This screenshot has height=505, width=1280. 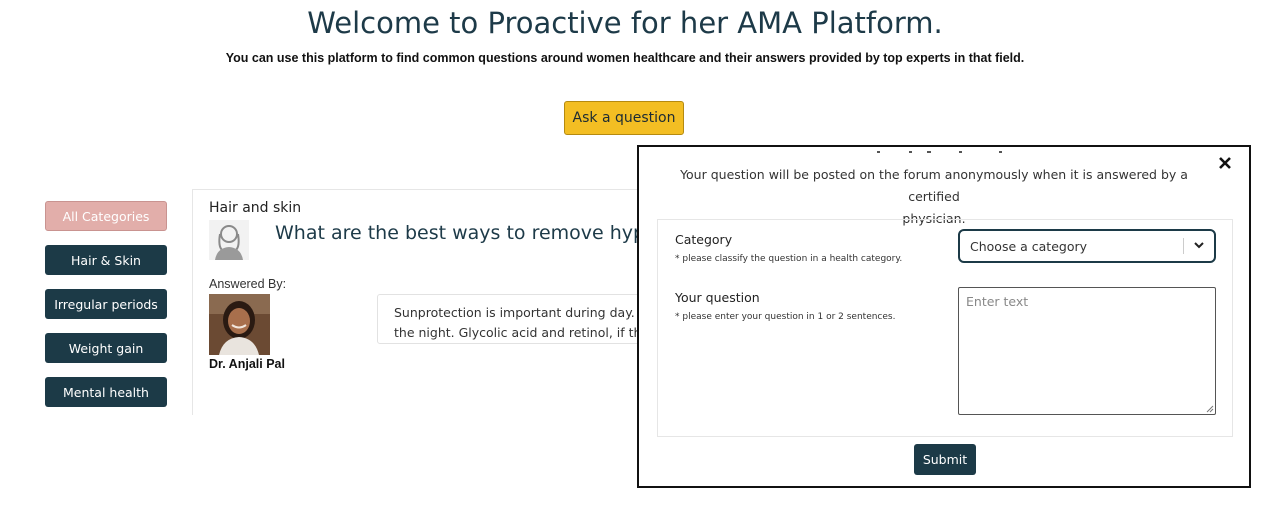 I want to click on category-select: Choose a category, so click(x=1087, y=246).